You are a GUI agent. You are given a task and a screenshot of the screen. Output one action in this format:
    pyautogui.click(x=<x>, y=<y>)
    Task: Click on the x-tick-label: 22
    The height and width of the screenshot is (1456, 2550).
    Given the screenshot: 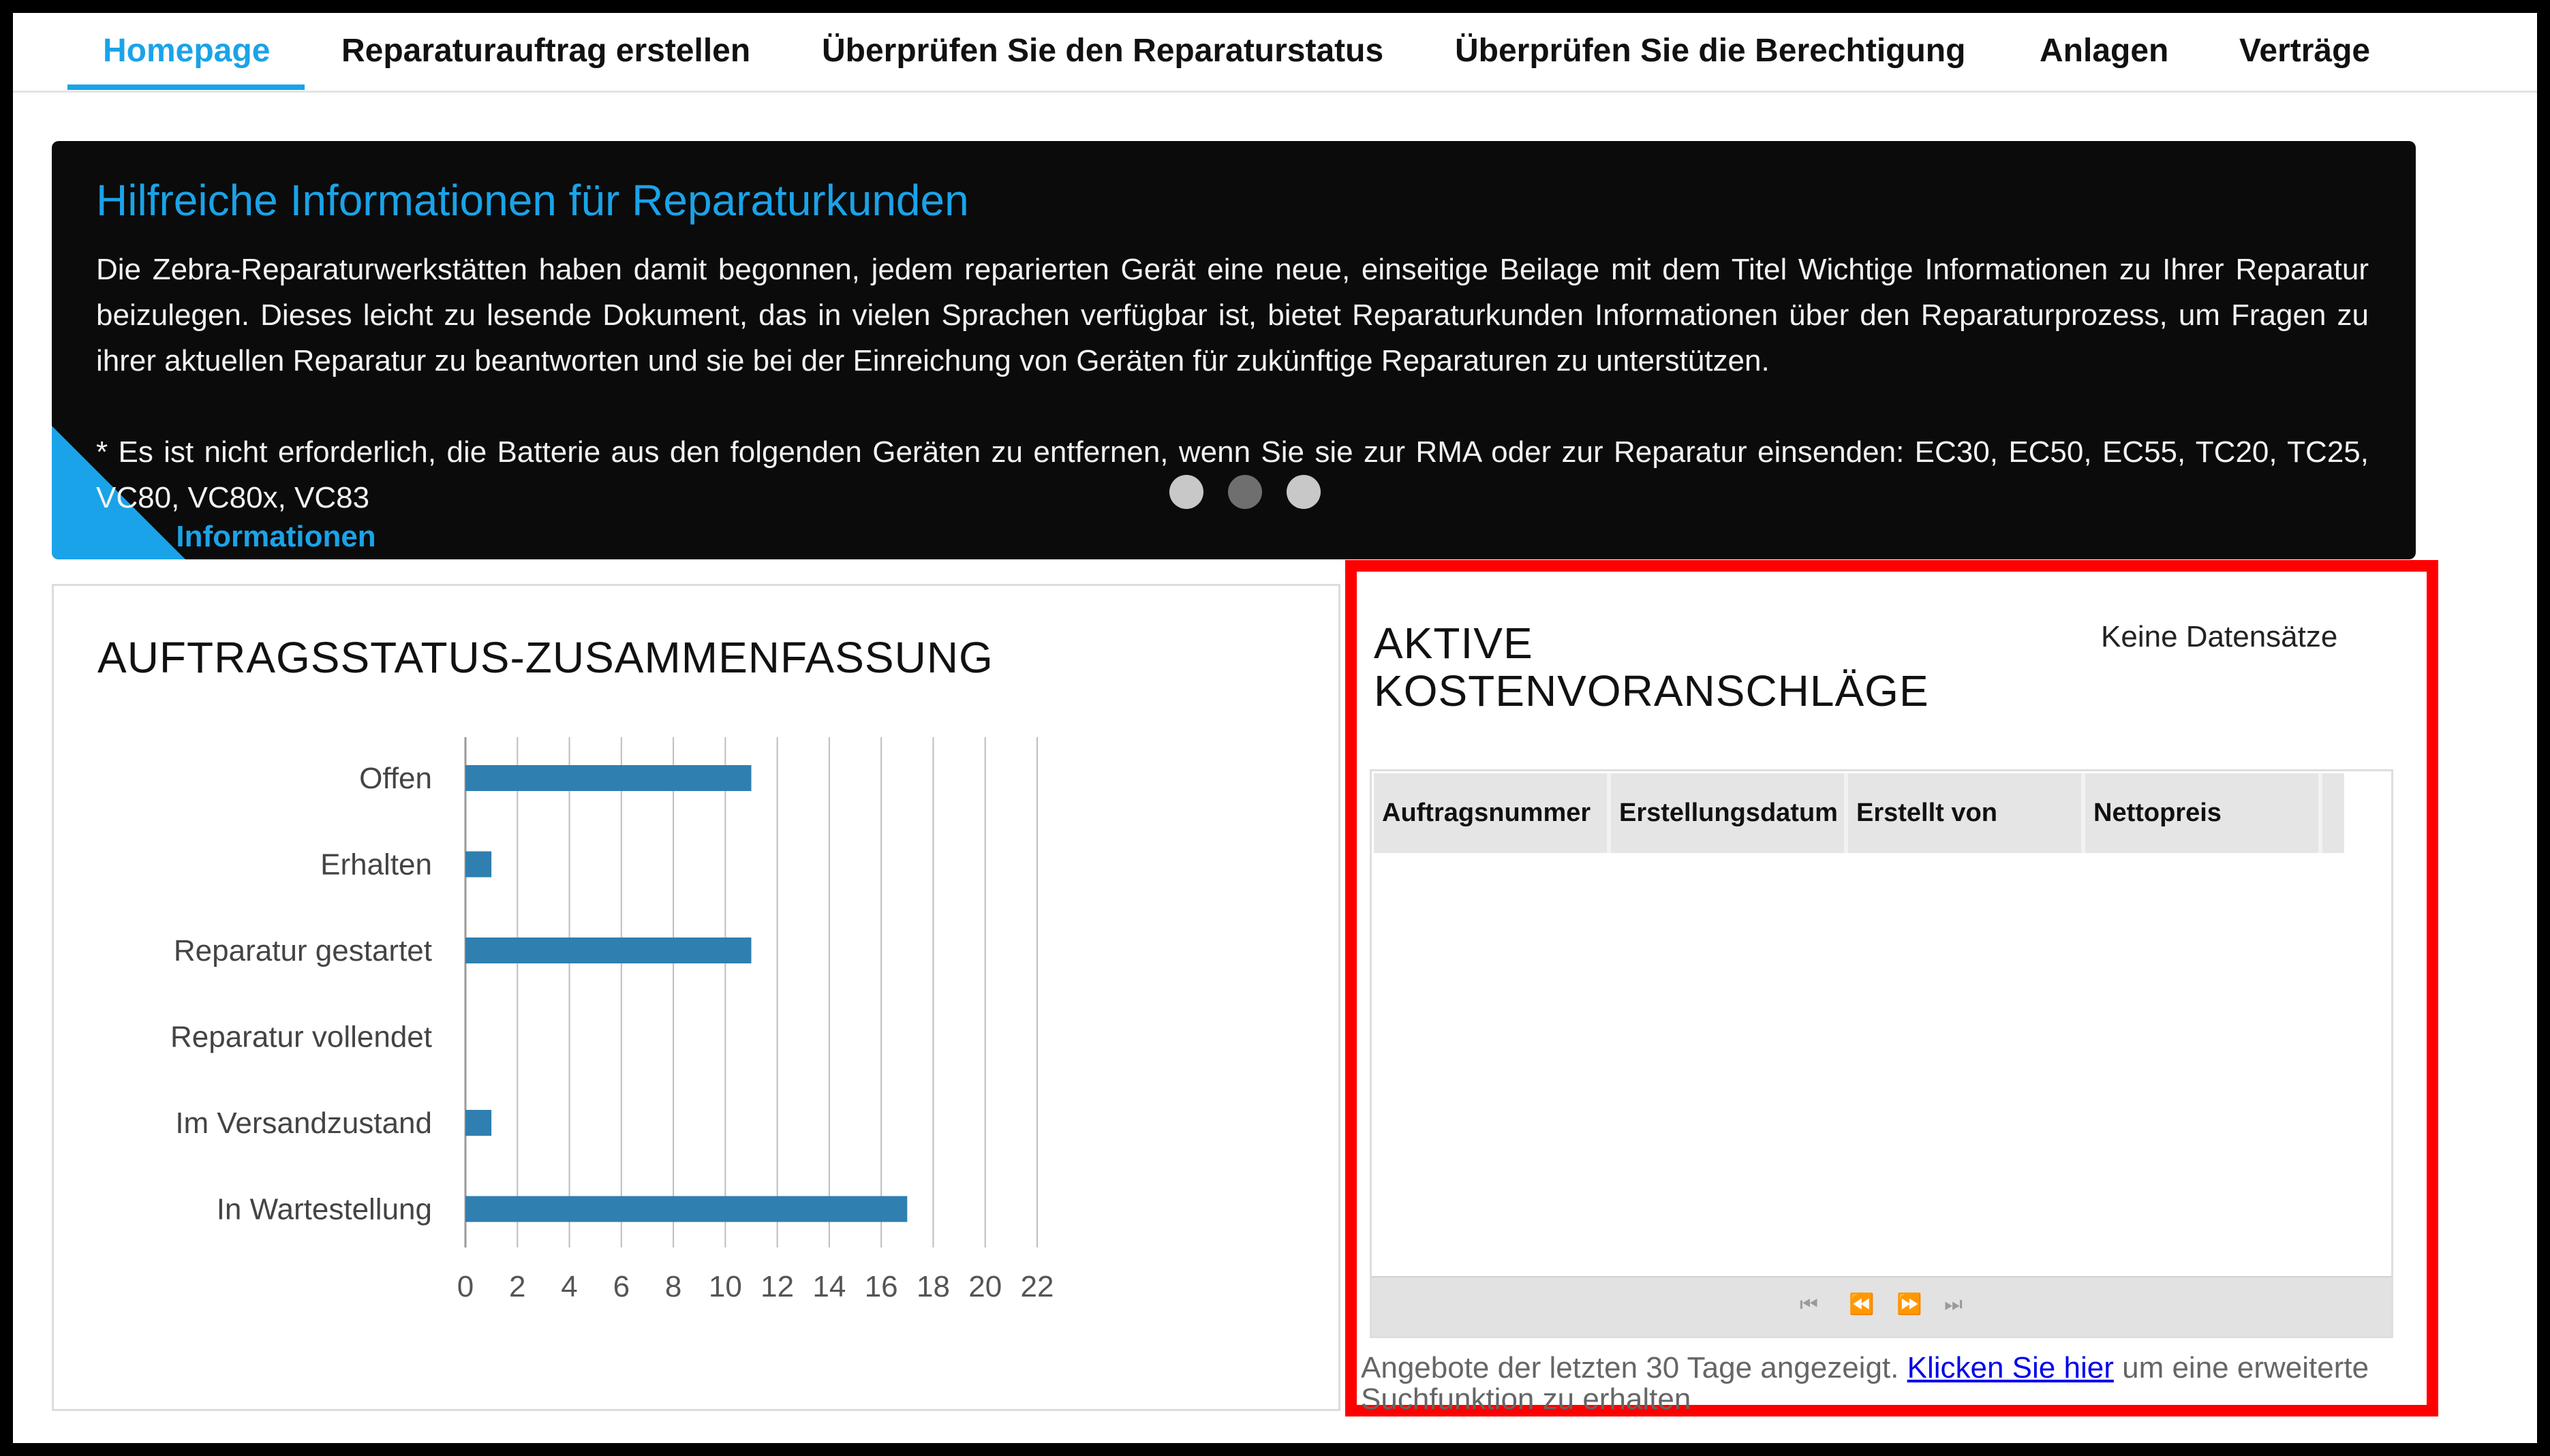 What is the action you would take?
    pyautogui.click(x=1037, y=1286)
    